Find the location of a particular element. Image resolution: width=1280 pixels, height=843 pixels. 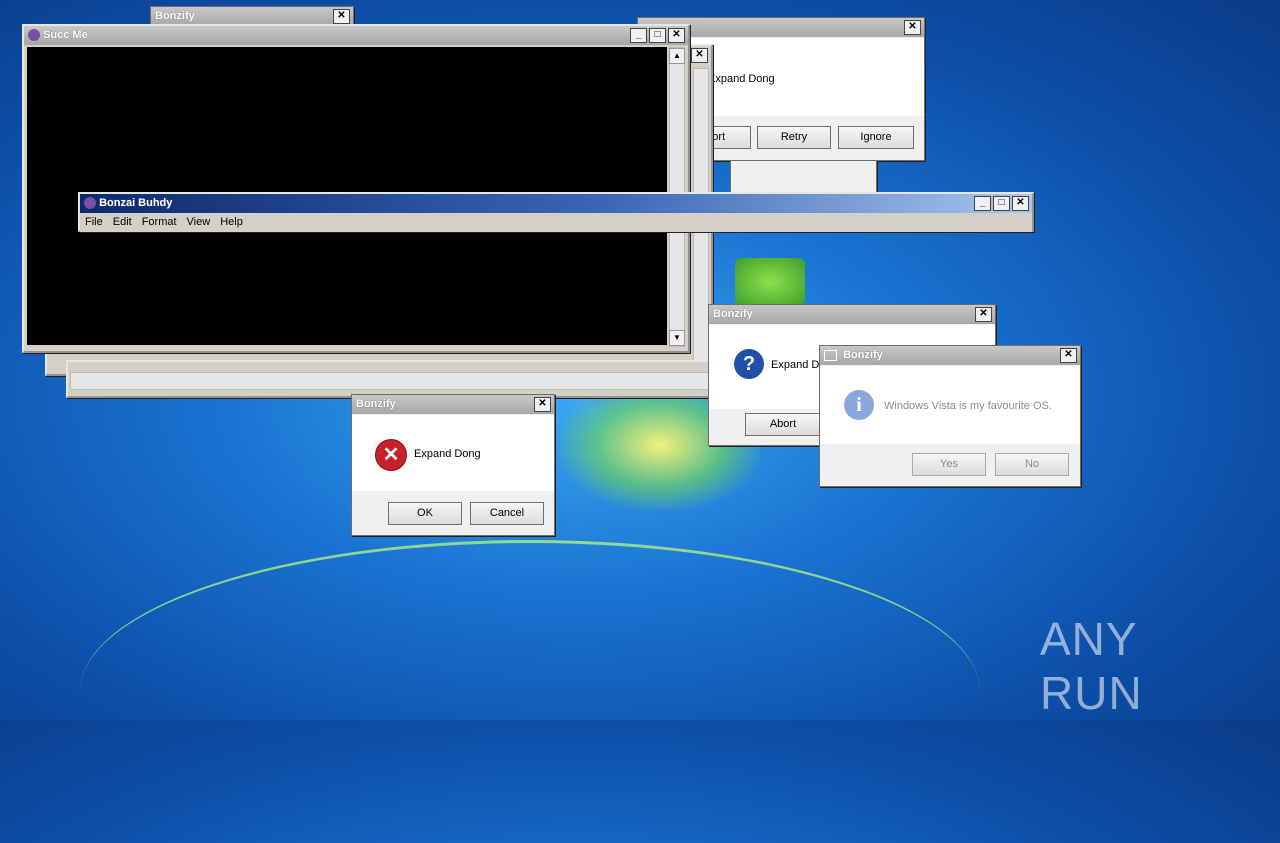

scroll-up-arrow: ▲ is located at coordinates (677, 56).